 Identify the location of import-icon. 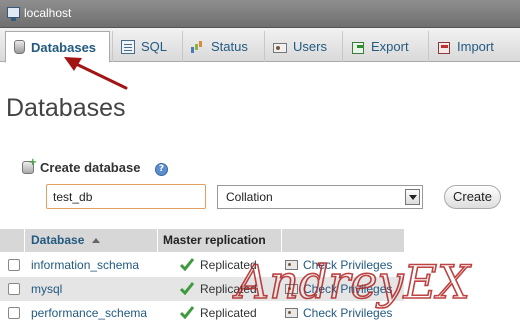
(444, 47).